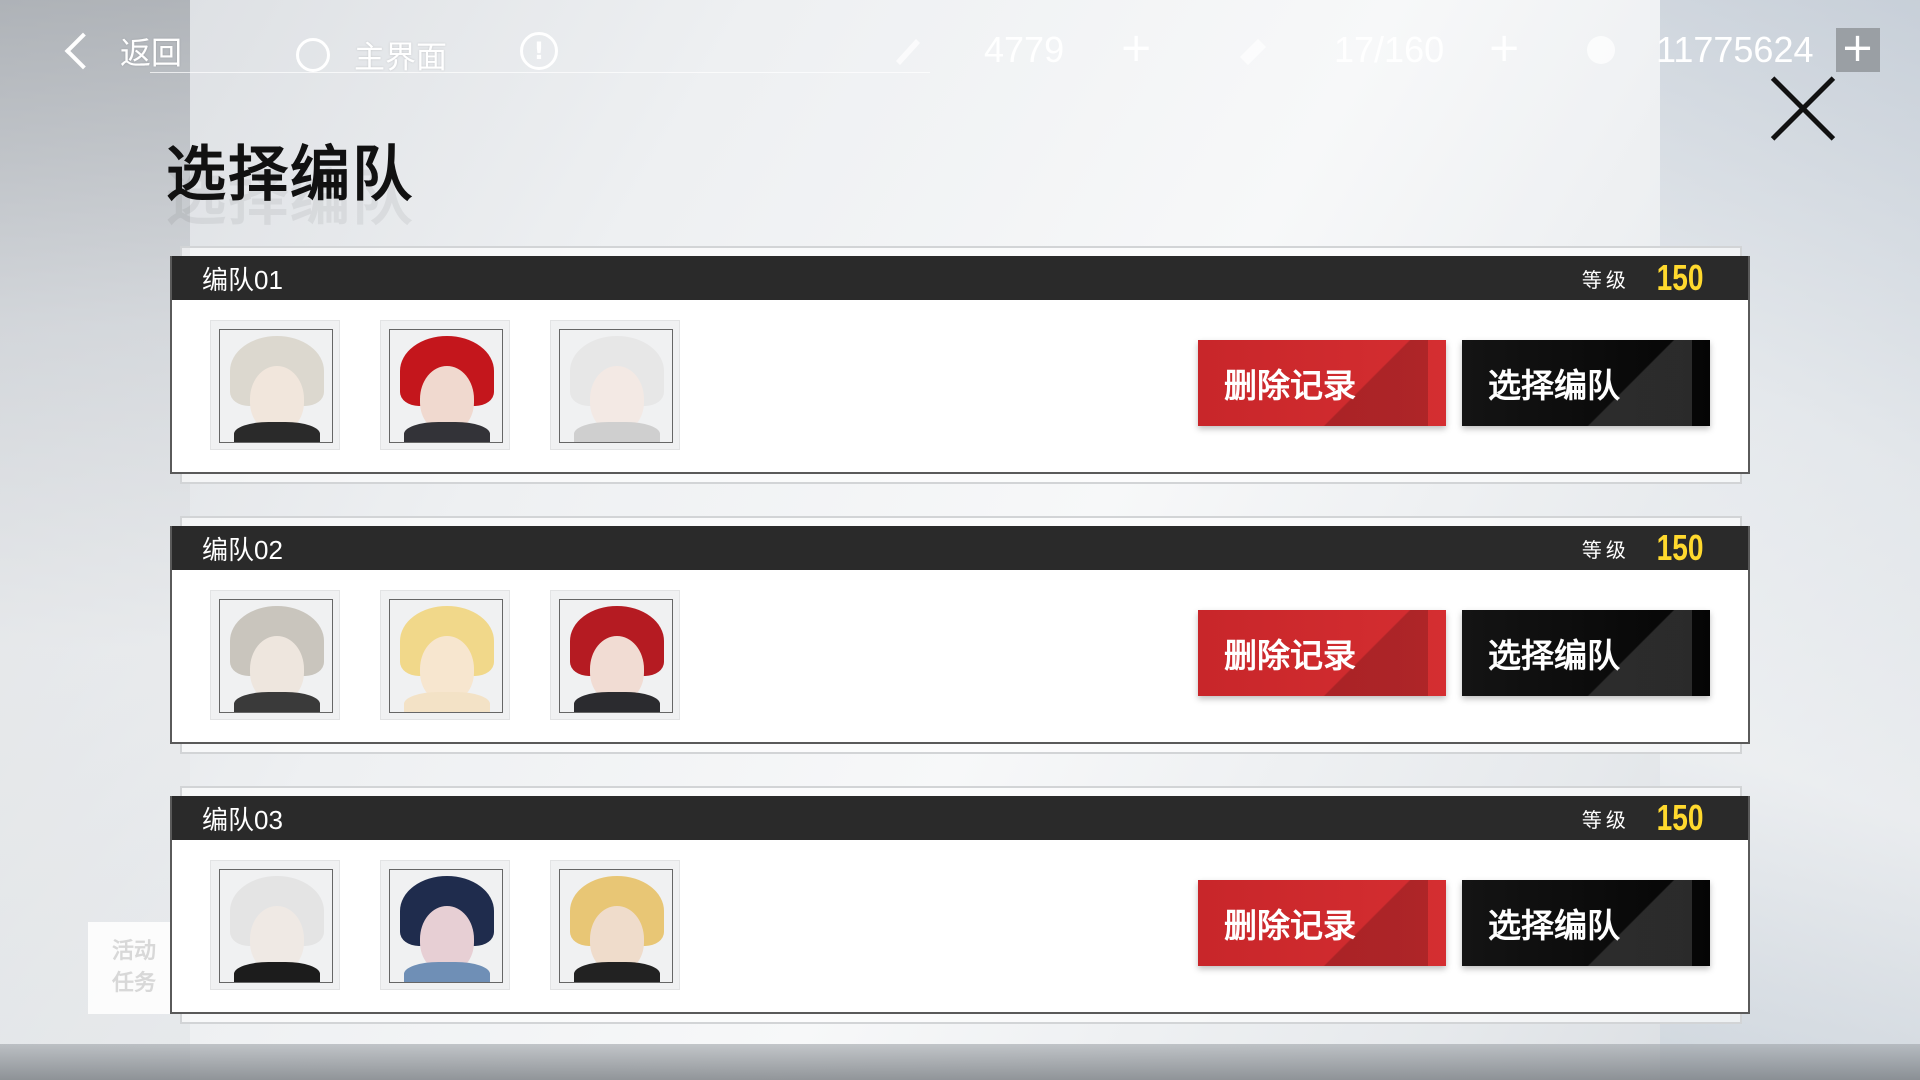 This screenshot has height=1080, width=1920. I want to click on close-icon, so click(1801, 109).